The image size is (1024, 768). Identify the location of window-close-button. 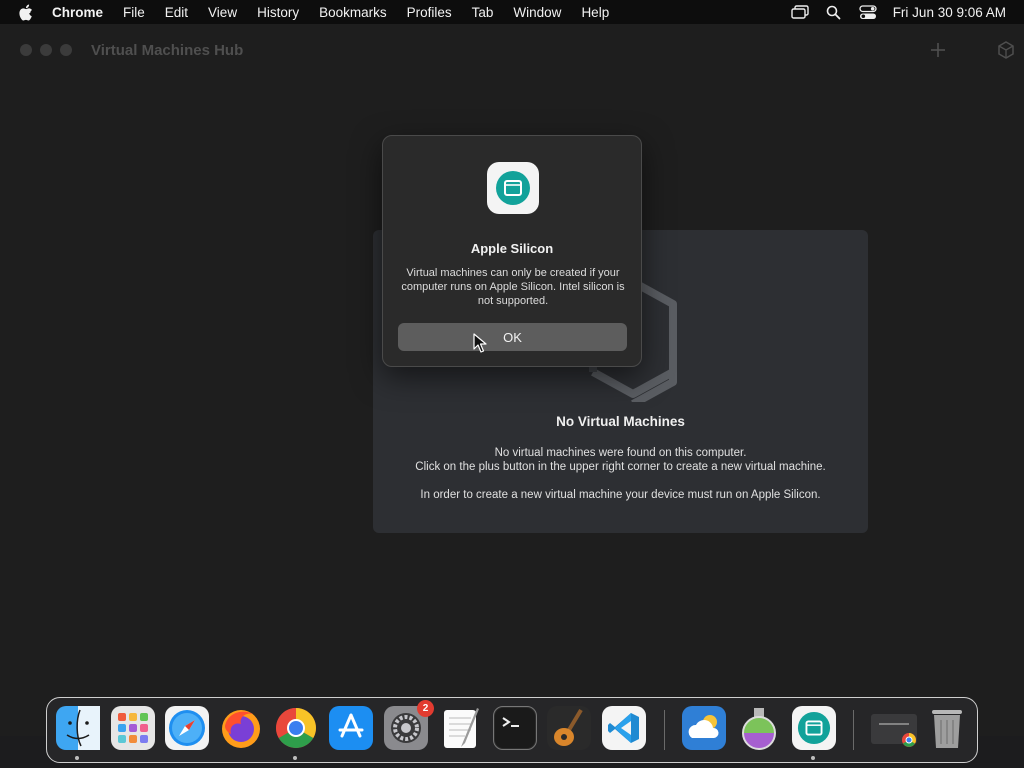
(26, 50).